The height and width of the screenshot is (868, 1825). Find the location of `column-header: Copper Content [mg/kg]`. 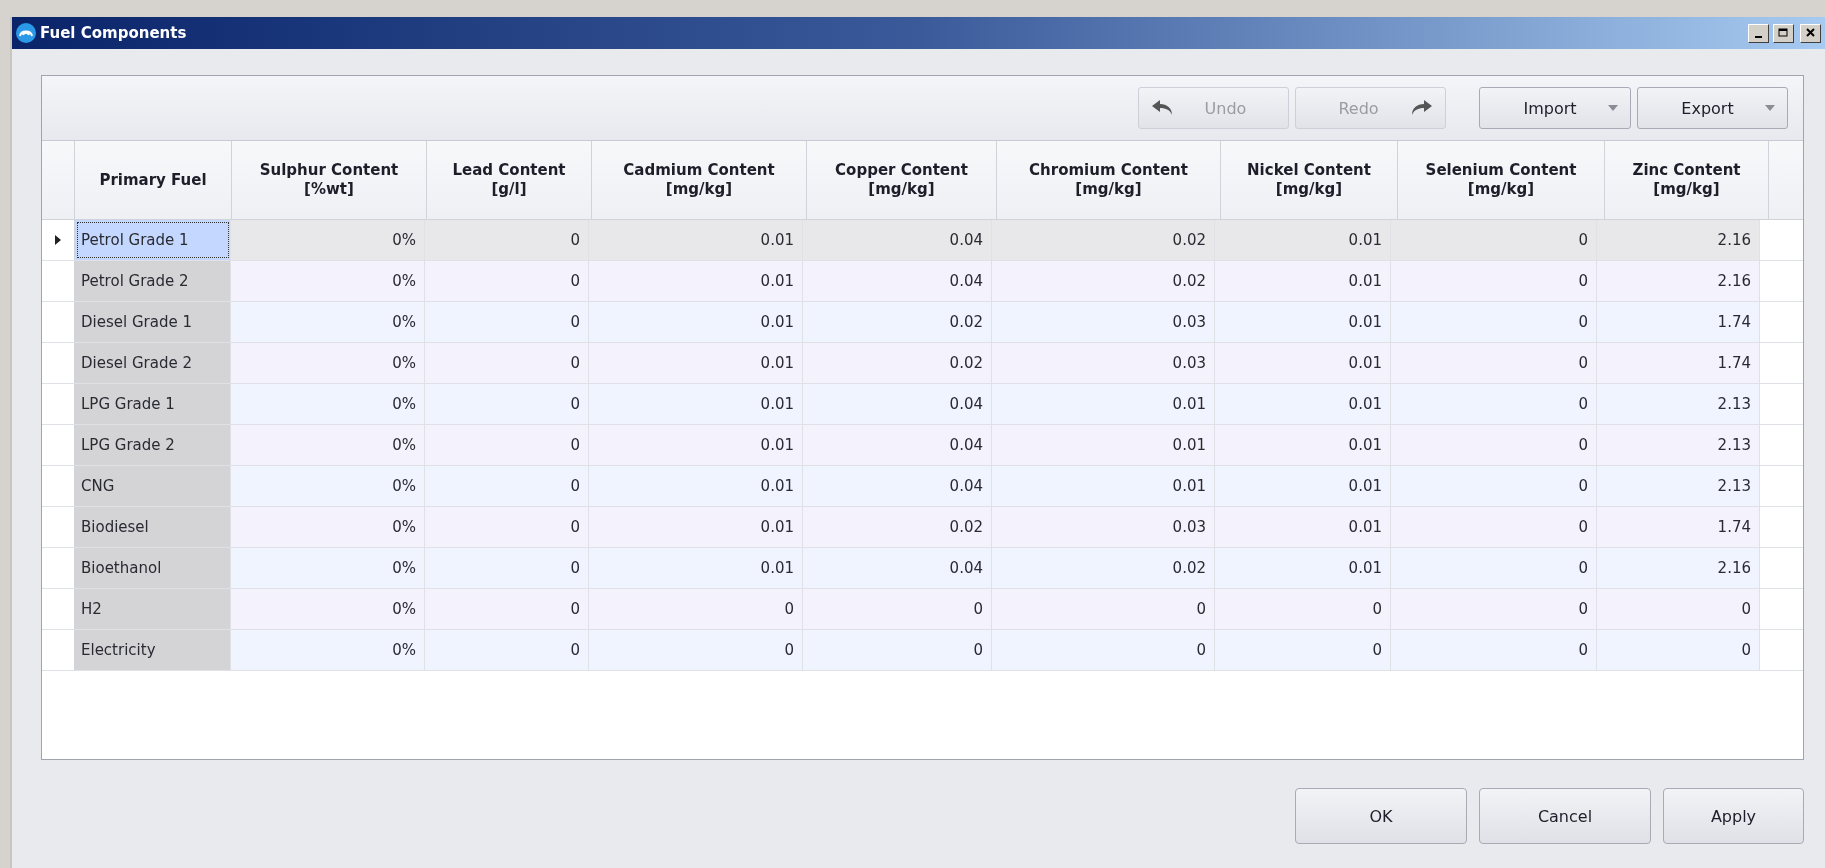

column-header: Copper Content [mg/kg] is located at coordinates (902, 180).